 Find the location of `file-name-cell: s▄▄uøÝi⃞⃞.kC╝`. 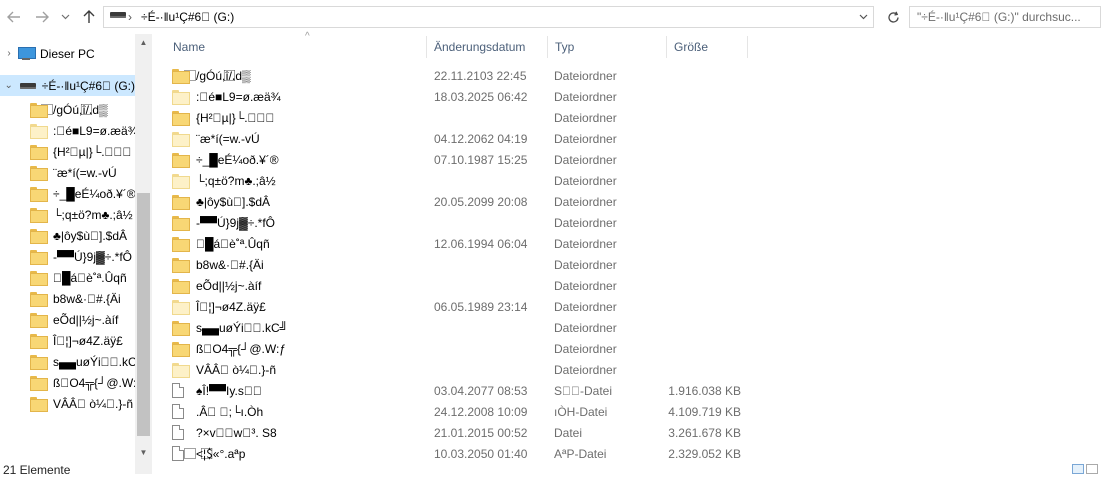

file-name-cell: s▄▄uøÝi⃞⃞.kC╝ is located at coordinates (230, 327).